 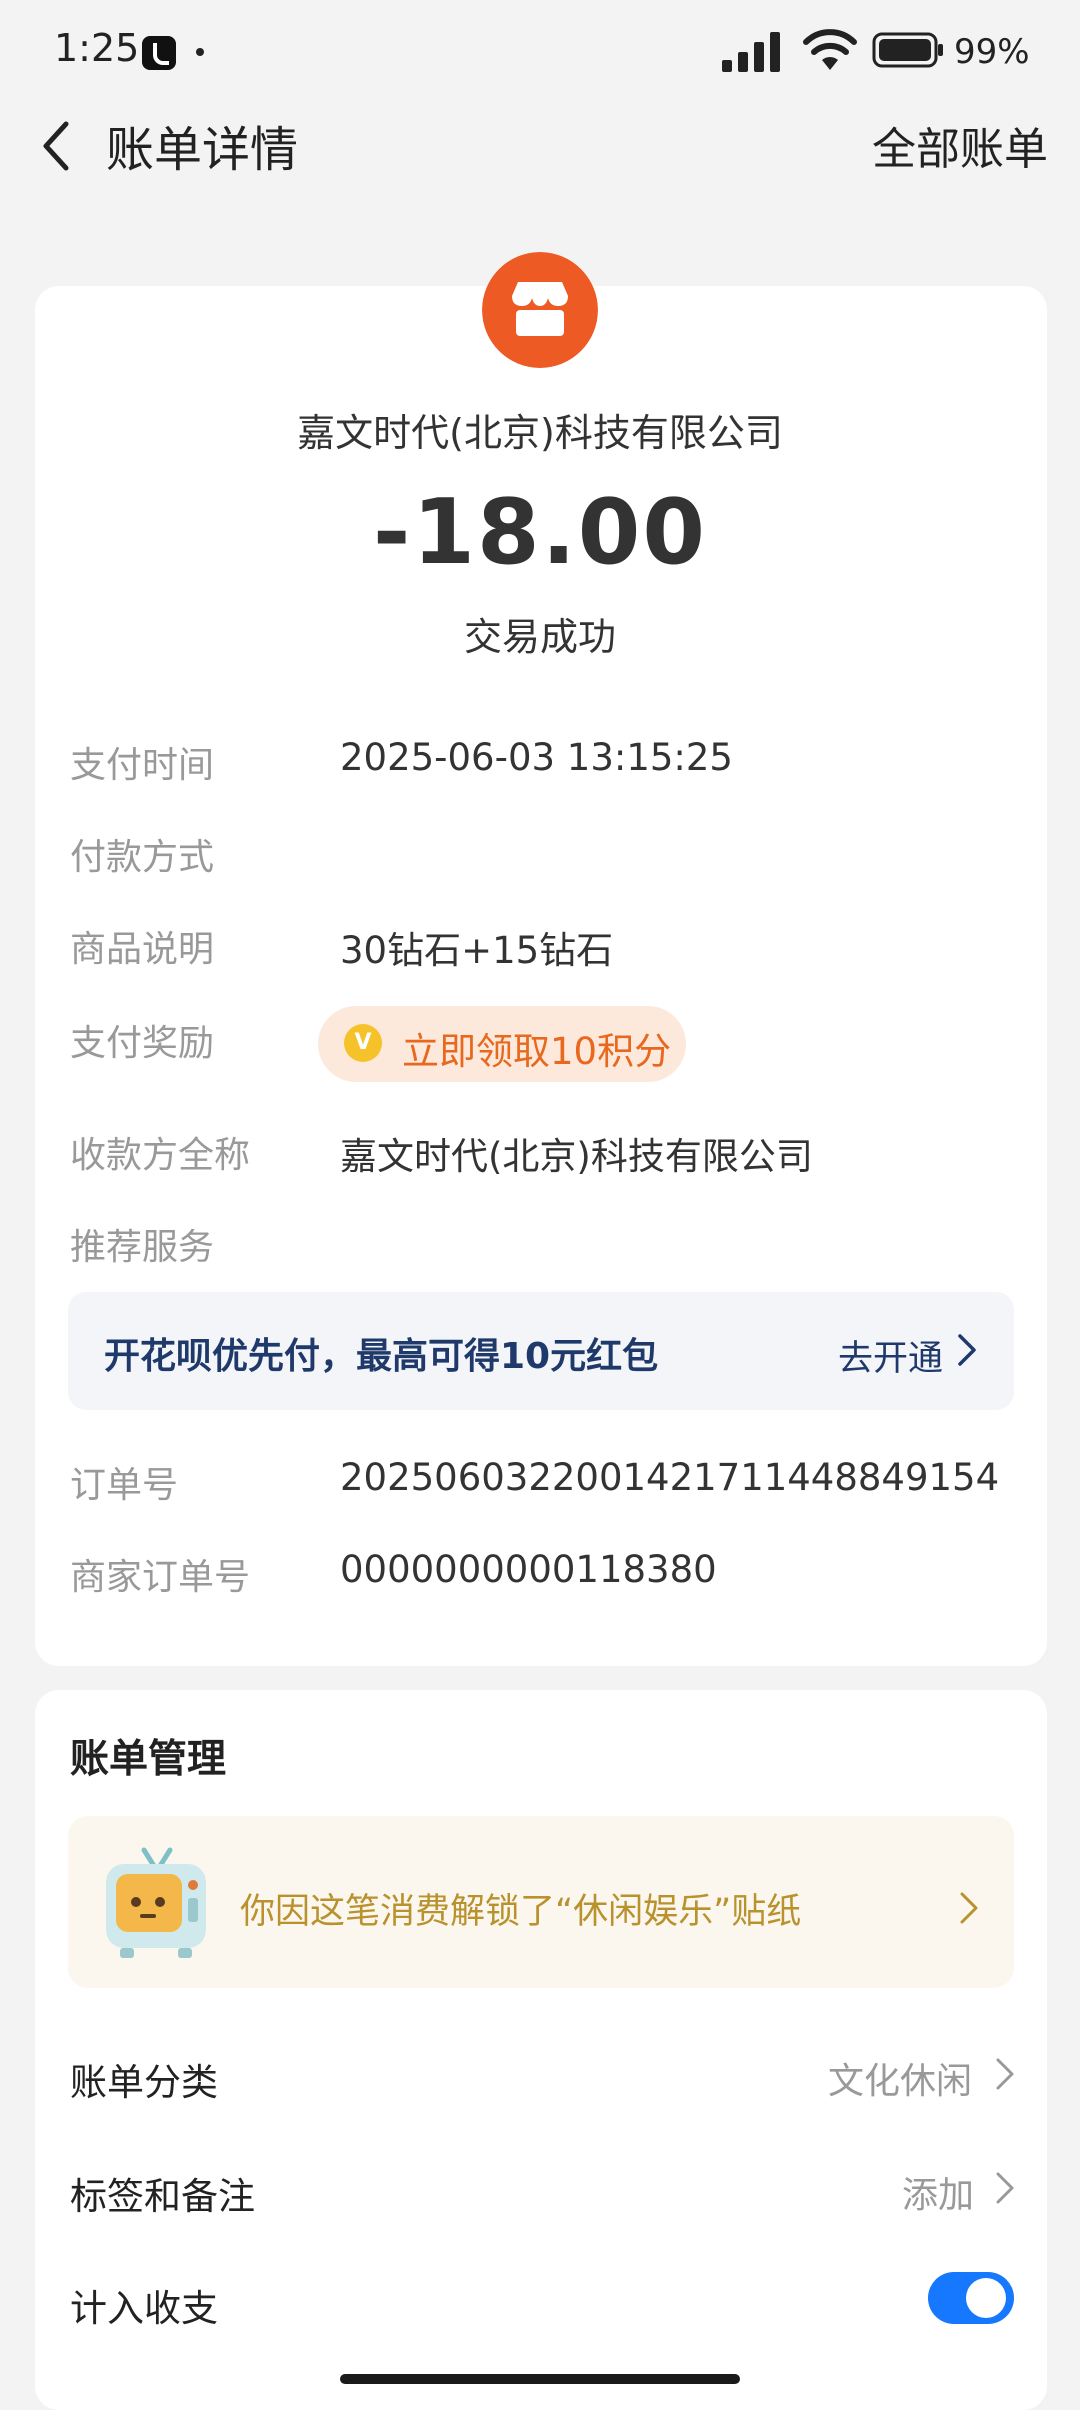 What do you see at coordinates (540, 50) in the screenshot?
I see `status-bar: 1:25 99%` at bounding box center [540, 50].